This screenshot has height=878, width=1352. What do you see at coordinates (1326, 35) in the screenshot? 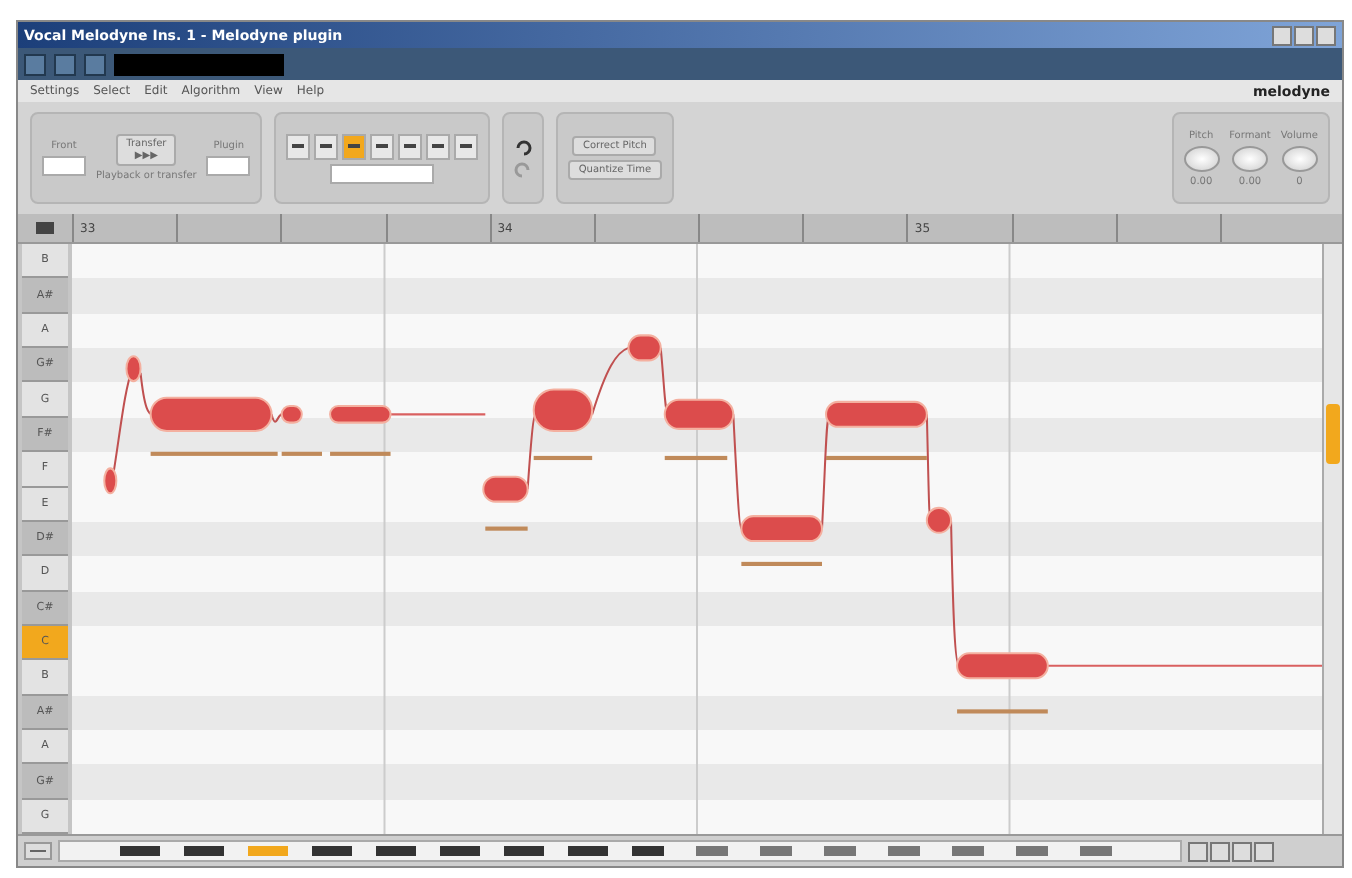
I see `close-button` at bounding box center [1326, 35].